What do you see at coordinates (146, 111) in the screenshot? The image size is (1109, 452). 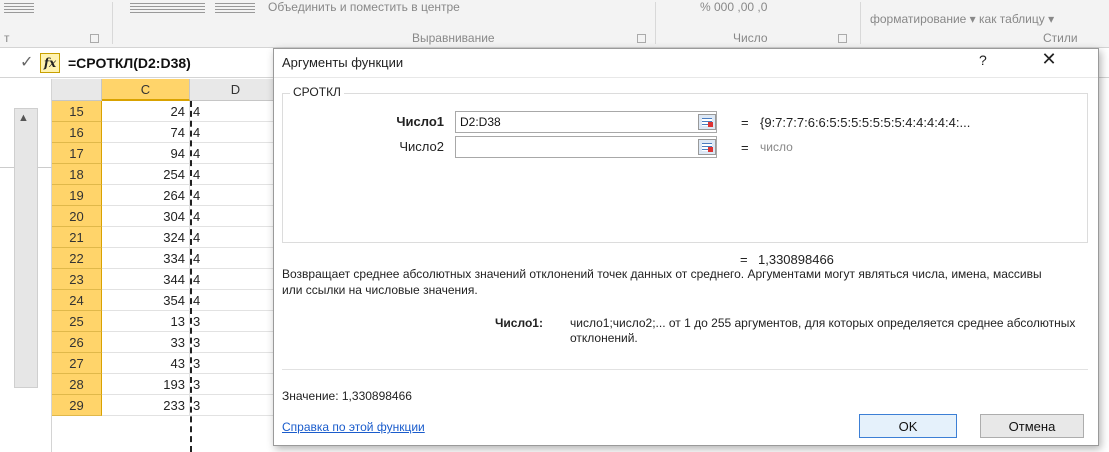 I see `cell-c: 24` at bounding box center [146, 111].